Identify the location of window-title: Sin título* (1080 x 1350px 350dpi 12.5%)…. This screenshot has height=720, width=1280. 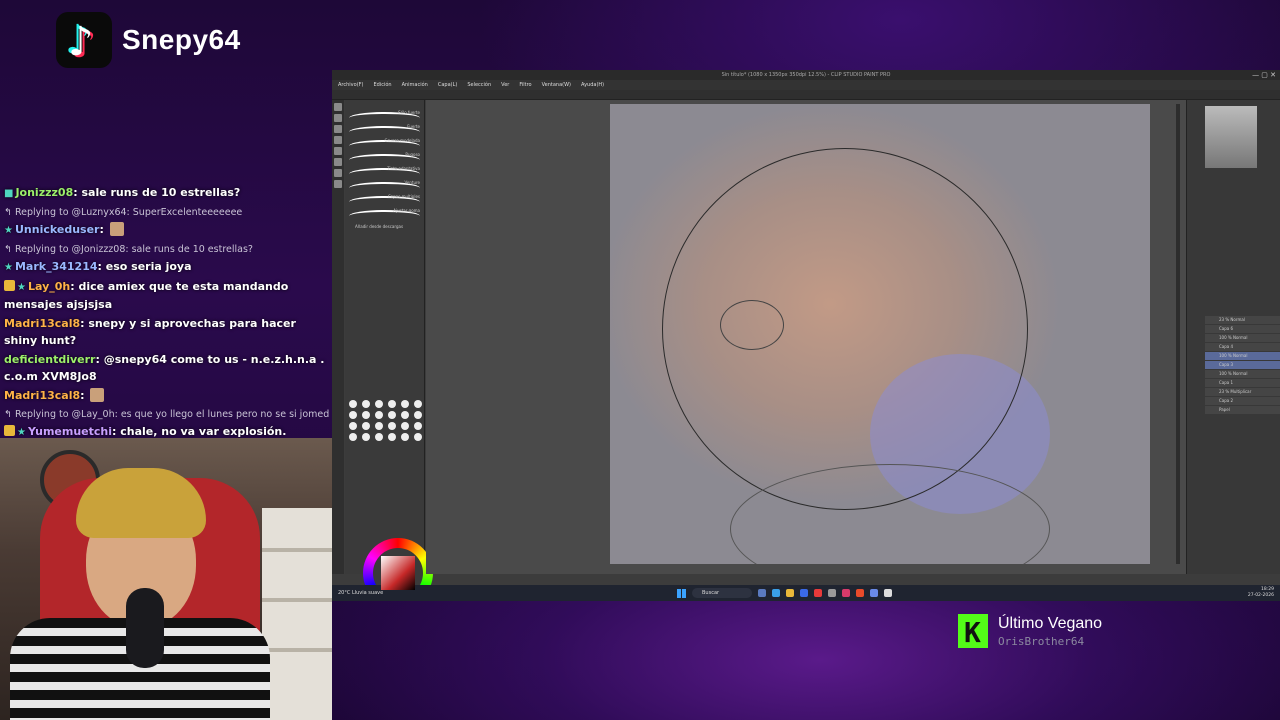
(806, 75).